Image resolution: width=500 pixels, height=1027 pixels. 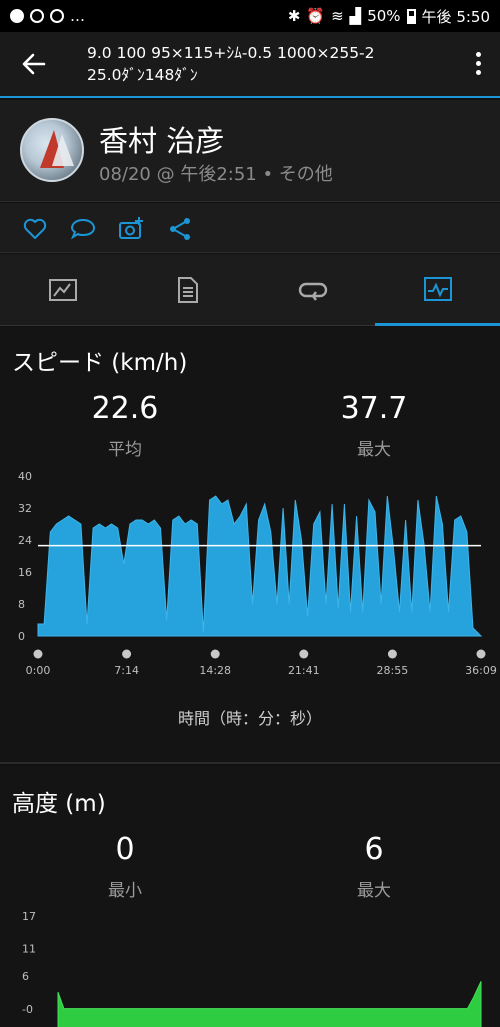 What do you see at coordinates (37, 16) in the screenshot?
I see `sync-notification-icon` at bounding box center [37, 16].